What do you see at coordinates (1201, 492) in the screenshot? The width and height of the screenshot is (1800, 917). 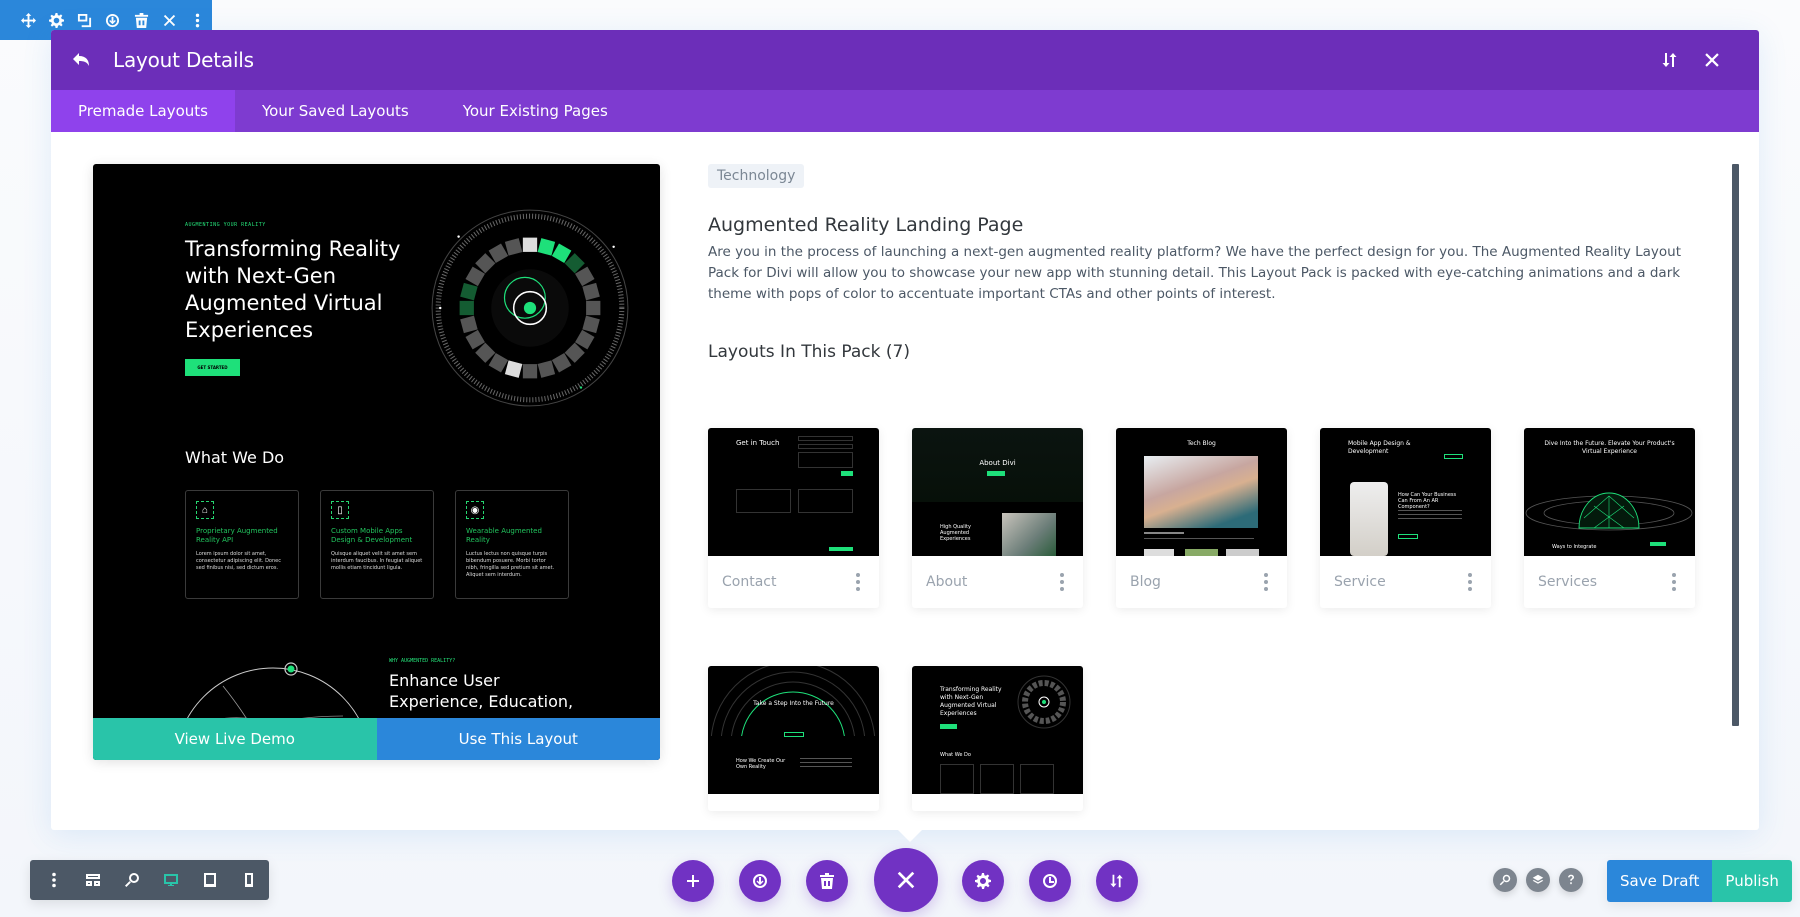 I see `layout-thumbnail: Tech Blog` at bounding box center [1201, 492].